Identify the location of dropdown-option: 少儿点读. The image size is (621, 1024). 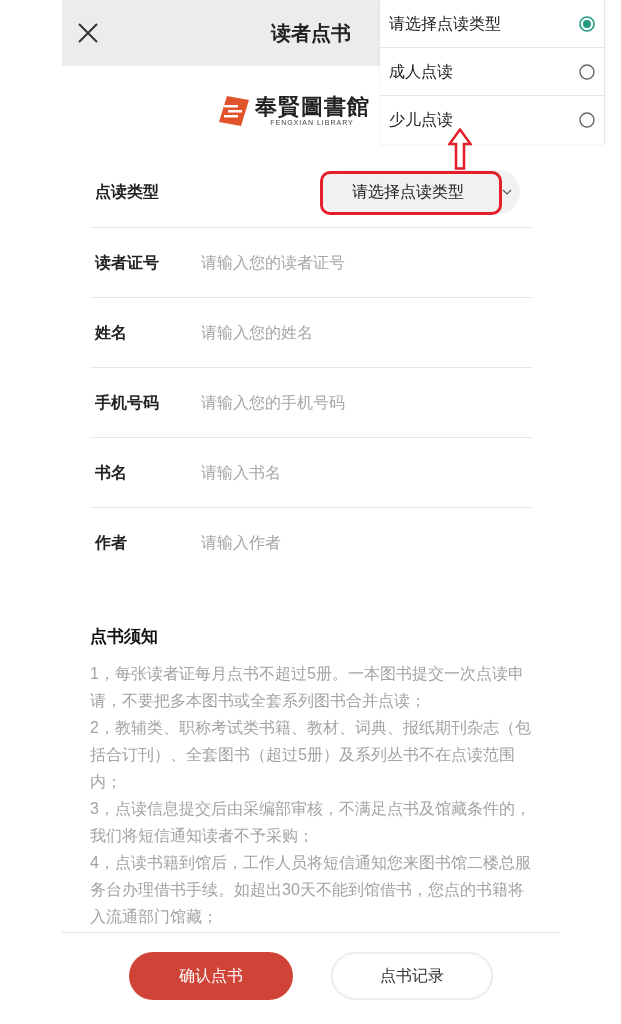
(492, 120).